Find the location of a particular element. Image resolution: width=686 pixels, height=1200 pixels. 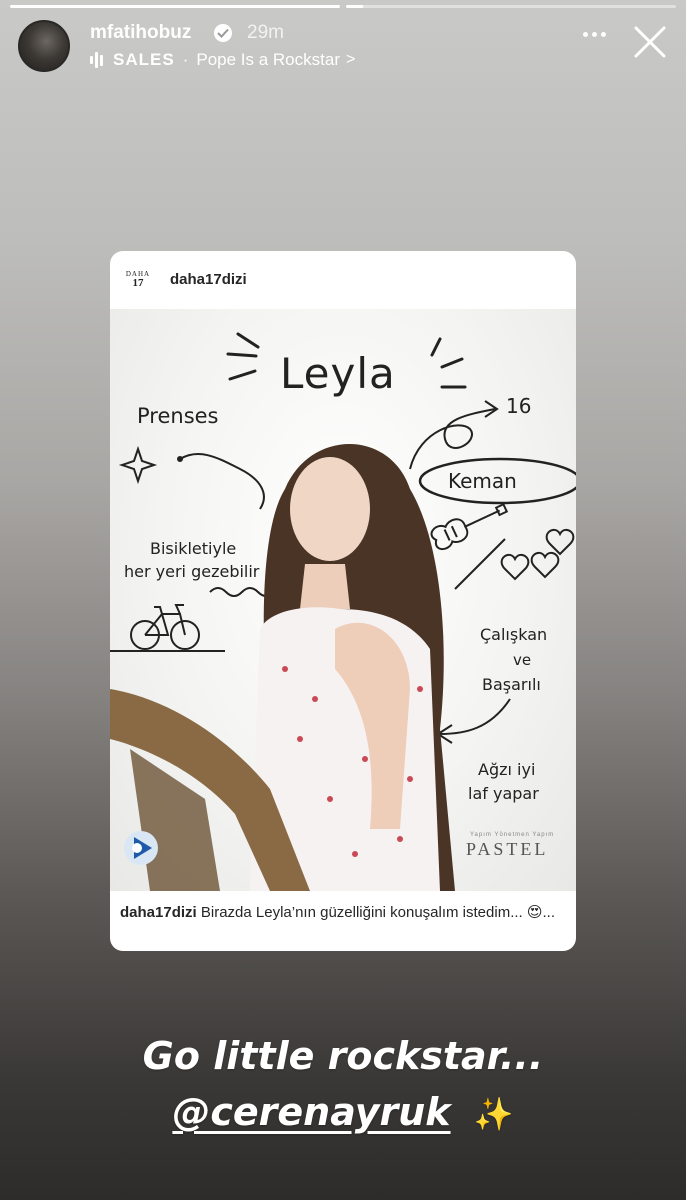

ve-label: ve is located at coordinates (522, 660).